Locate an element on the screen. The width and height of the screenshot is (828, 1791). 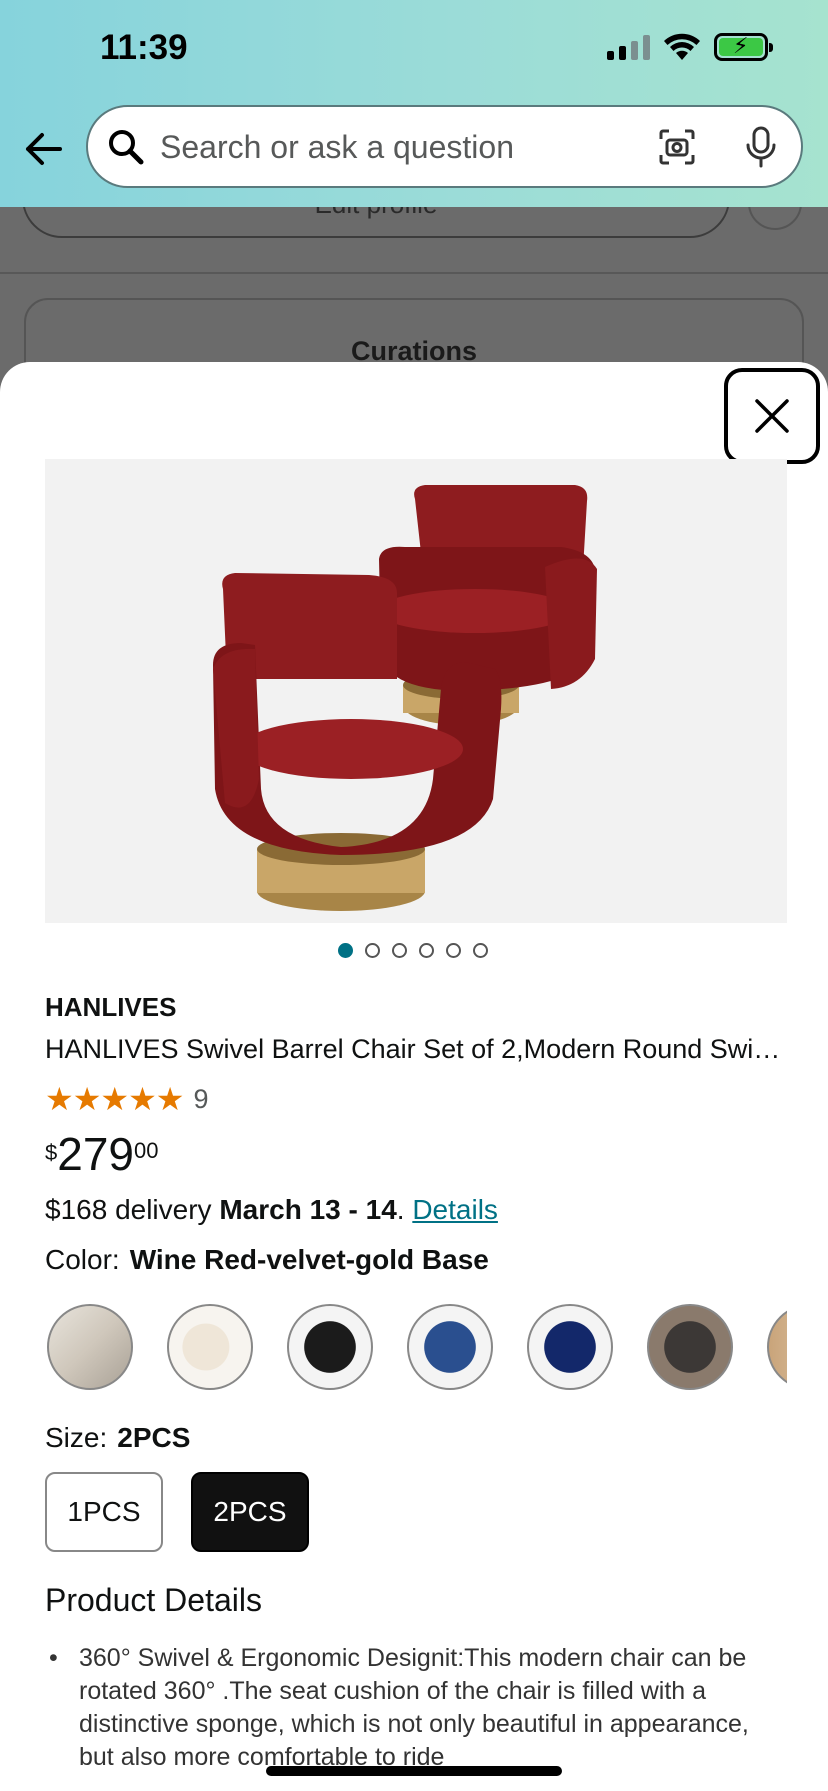
swatch-charcoal is located at coordinates (690, 1347).